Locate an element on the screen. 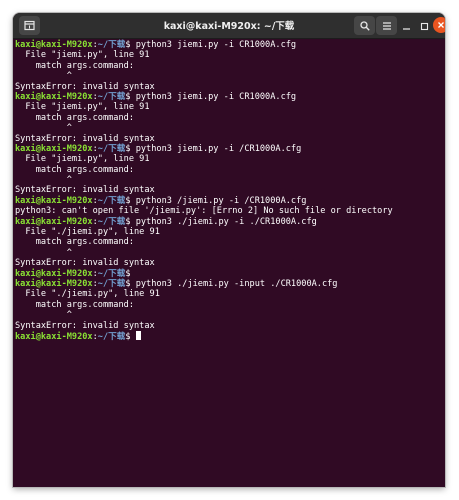 Image resolution: width=459 pixels, height=500 pixels. command-text: python3 /jiemi.py -i /CR1000A.cfg is located at coordinates (221, 200).